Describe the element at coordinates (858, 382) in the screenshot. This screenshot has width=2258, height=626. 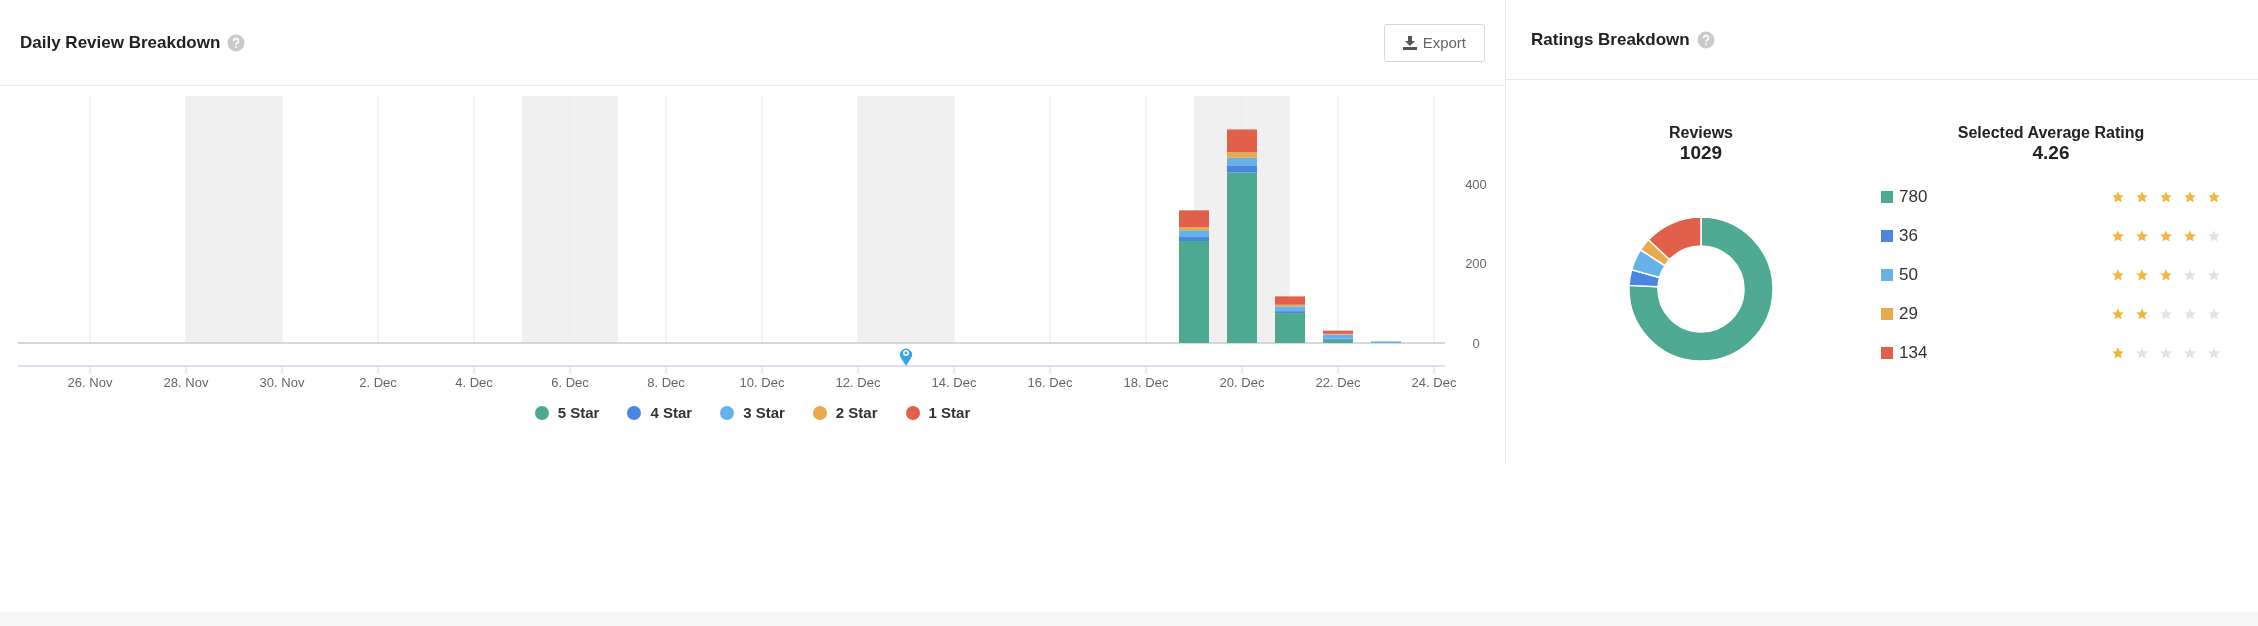
I see `axis-label: 12. Dec` at that location.